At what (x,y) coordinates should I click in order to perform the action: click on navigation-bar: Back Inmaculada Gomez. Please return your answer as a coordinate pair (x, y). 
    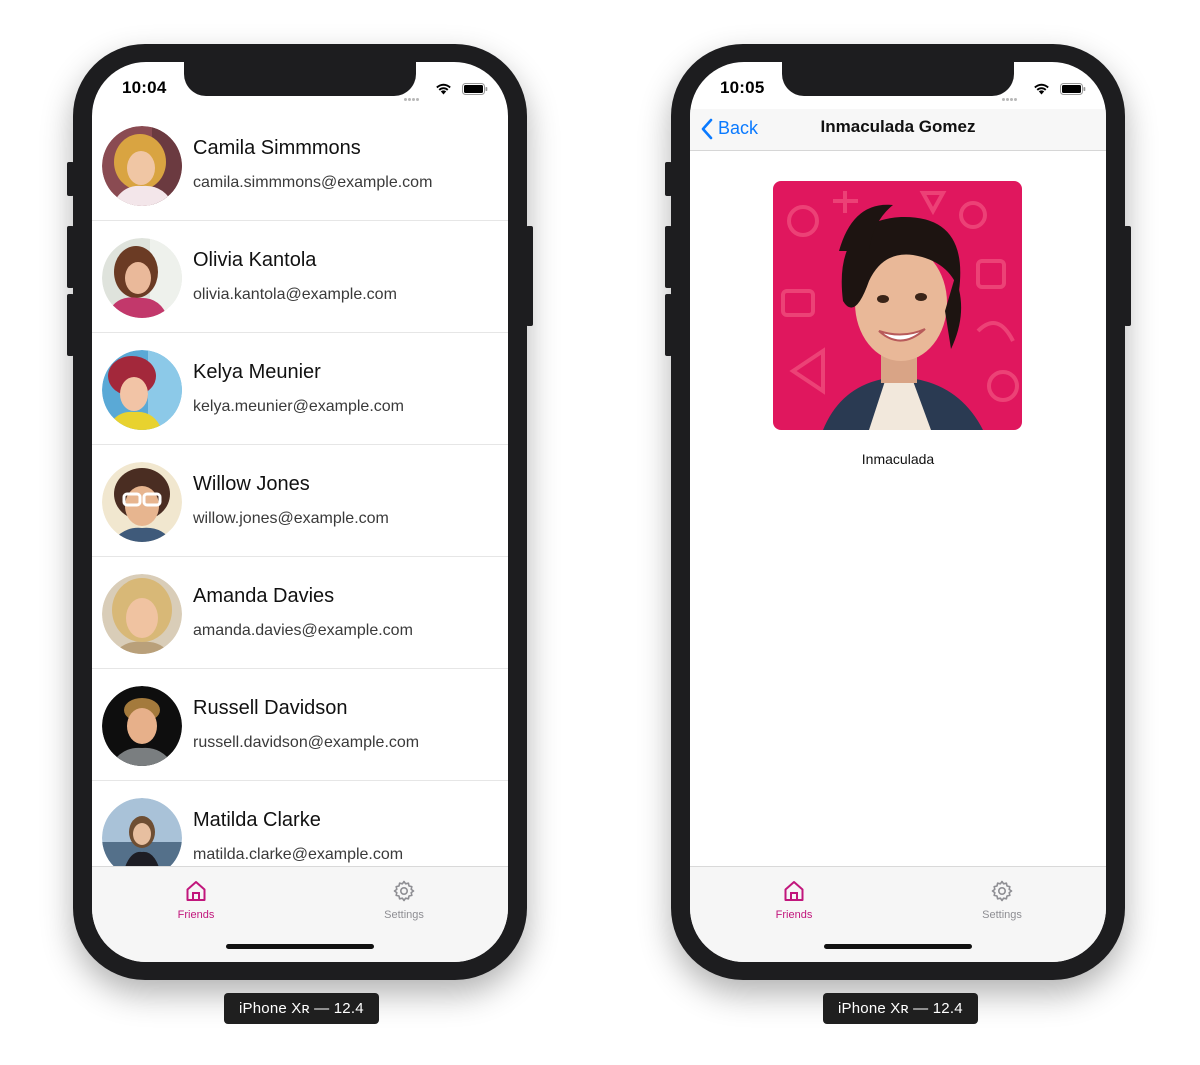
    Looking at the image, I should click on (898, 130).